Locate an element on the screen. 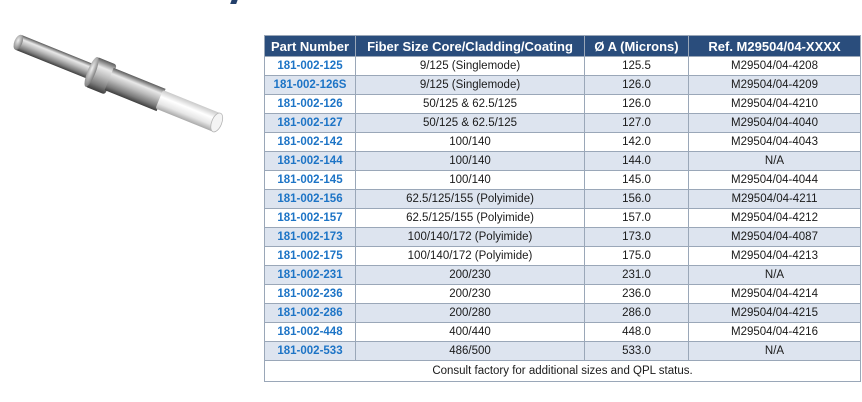 This screenshot has width=862, height=402. part-number-cell: 181-002-156 is located at coordinates (310, 199).